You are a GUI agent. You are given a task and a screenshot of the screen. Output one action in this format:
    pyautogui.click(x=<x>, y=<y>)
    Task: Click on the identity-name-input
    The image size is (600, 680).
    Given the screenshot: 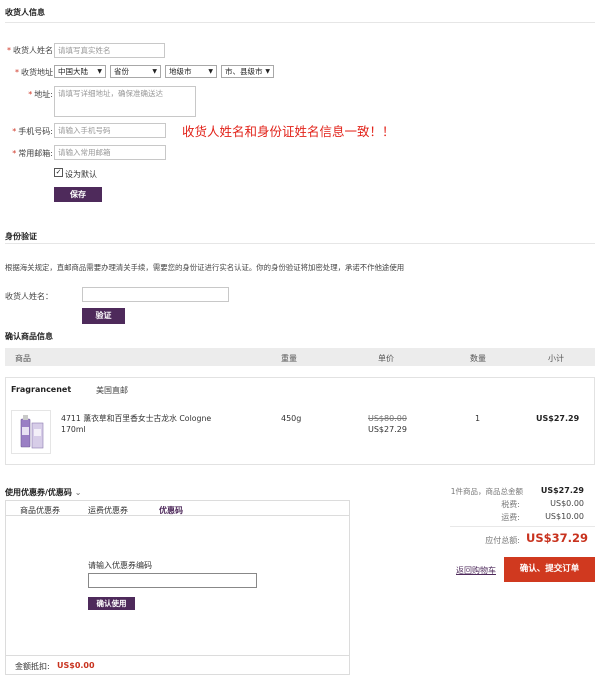 What is the action you would take?
    pyautogui.click(x=155, y=294)
    